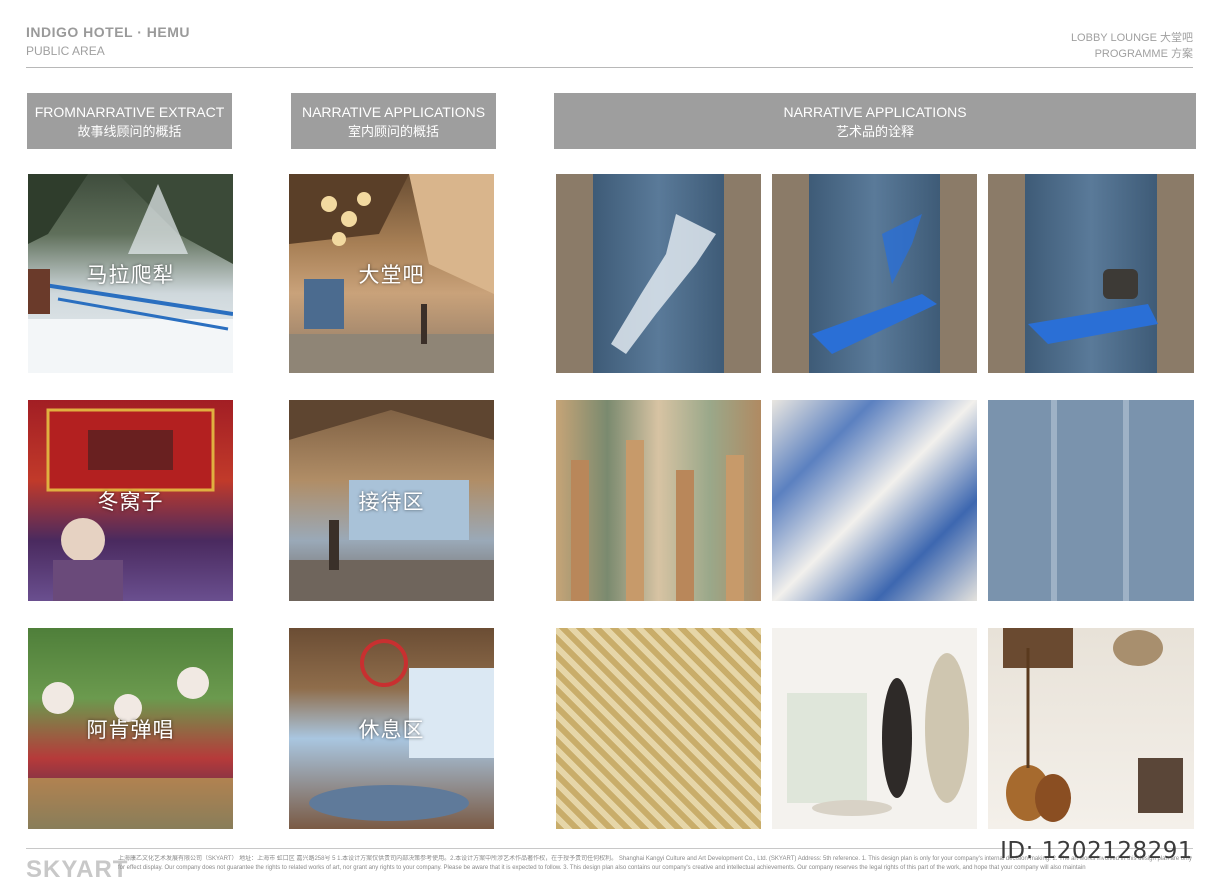 This screenshot has width=1209, height=892. I want to click on tile-label: 阿肯弹唱, so click(130, 729).